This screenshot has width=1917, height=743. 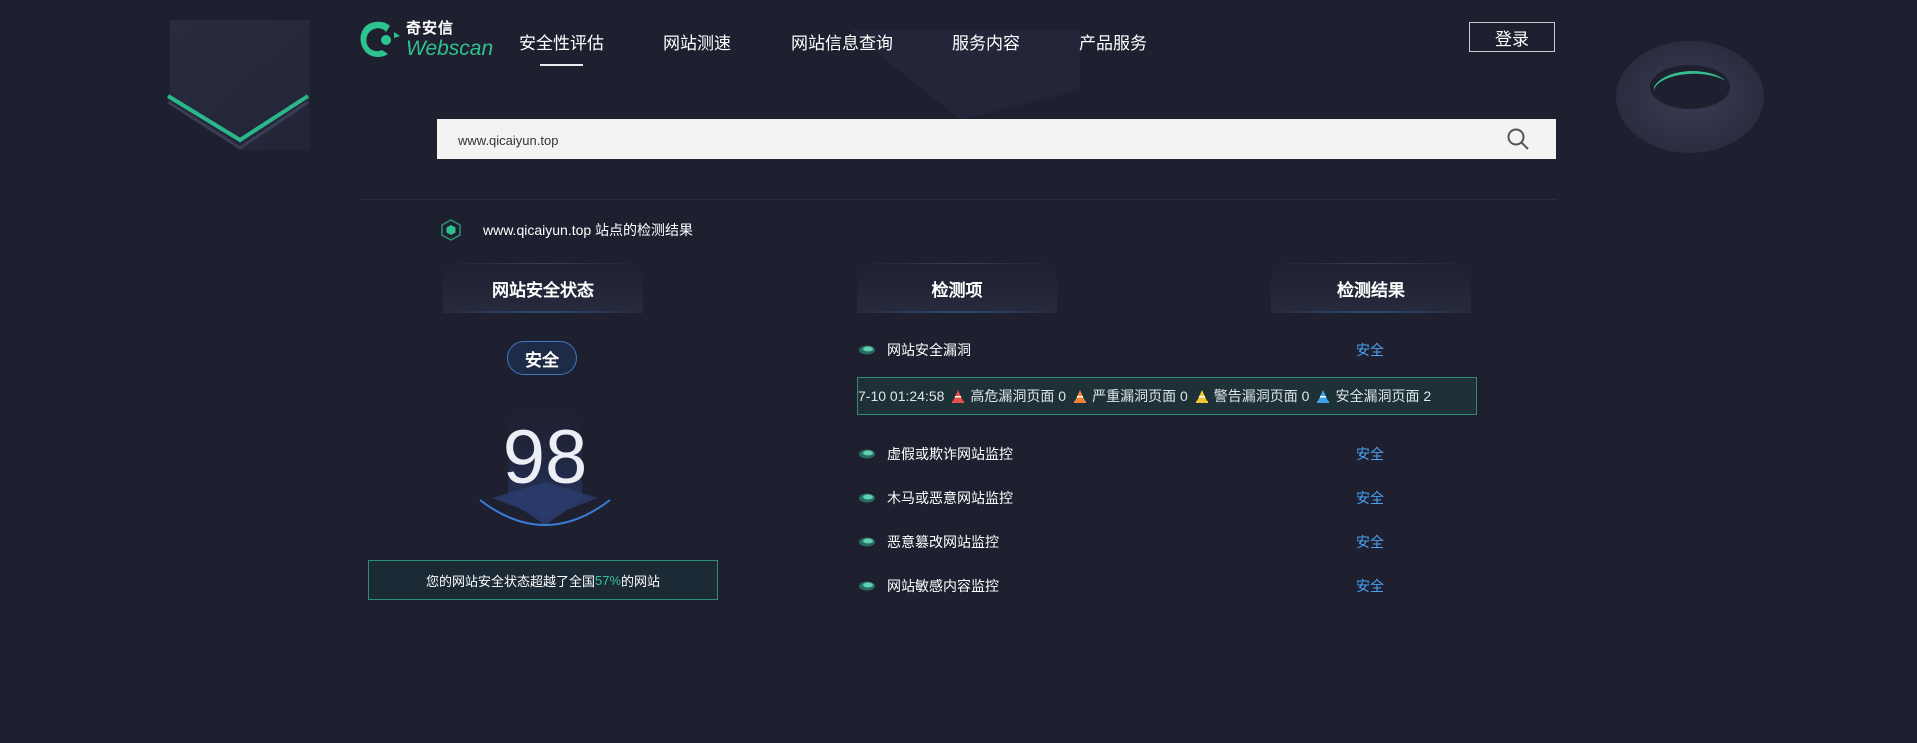 What do you see at coordinates (543, 288) in the screenshot?
I see `column-header-status: 网站安全状态` at bounding box center [543, 288].